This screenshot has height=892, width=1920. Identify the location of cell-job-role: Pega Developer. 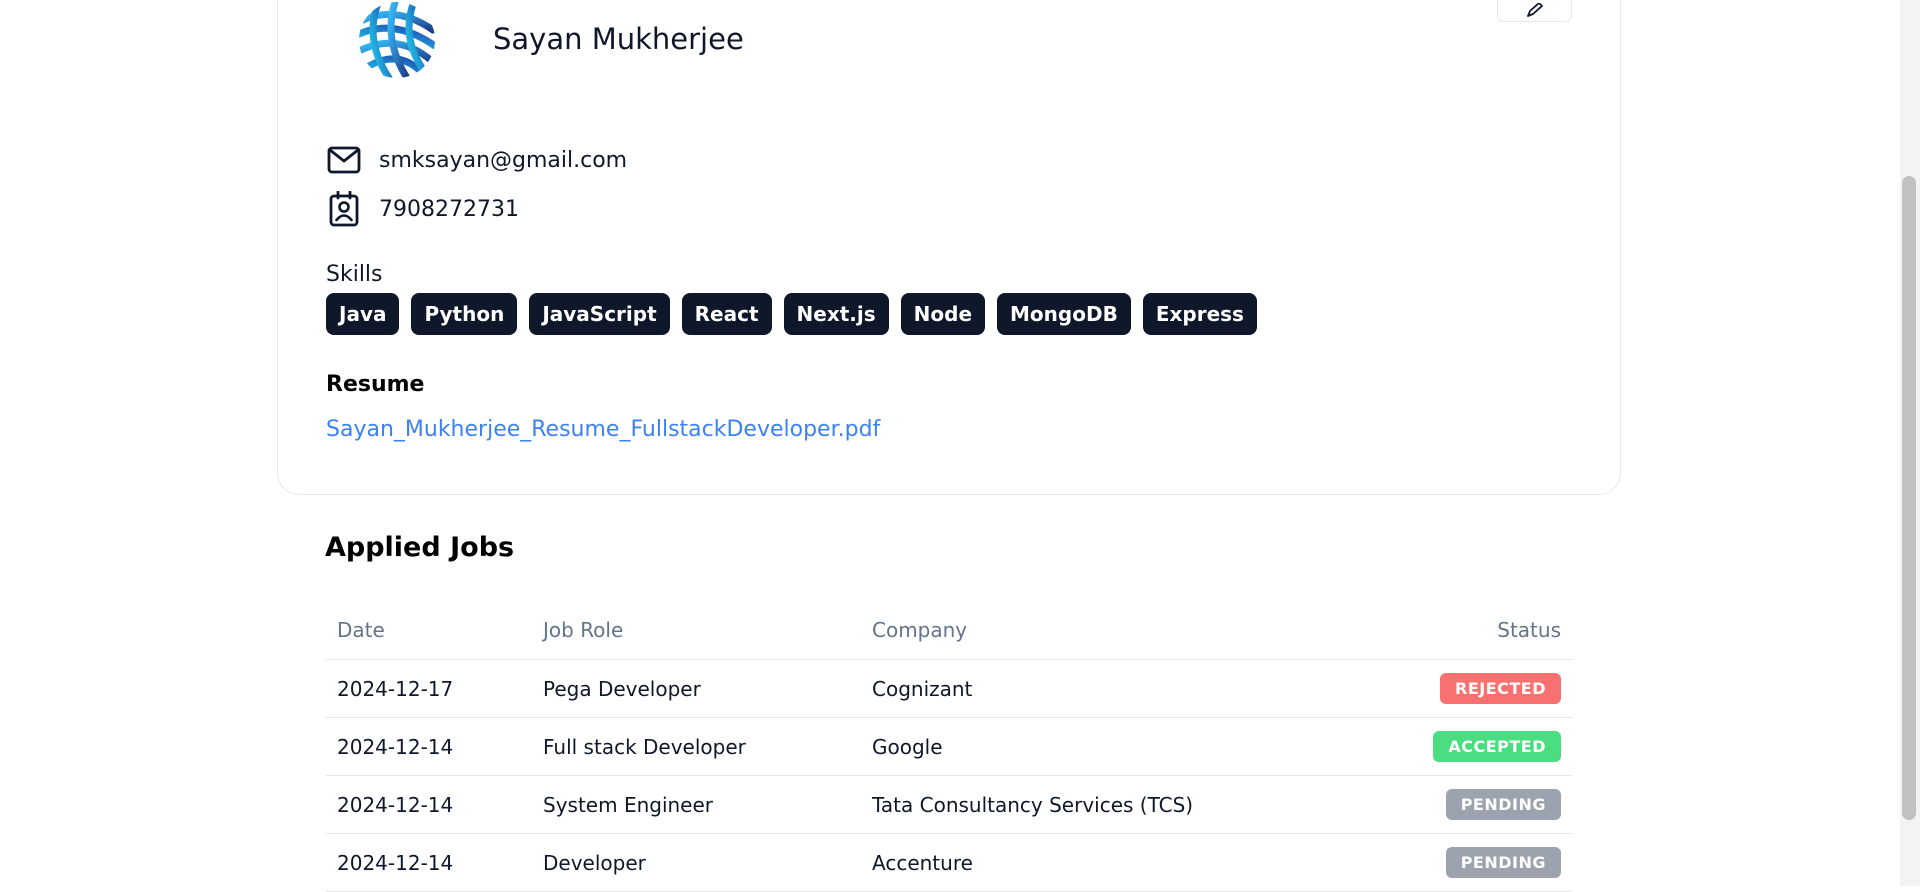
(622, 689).